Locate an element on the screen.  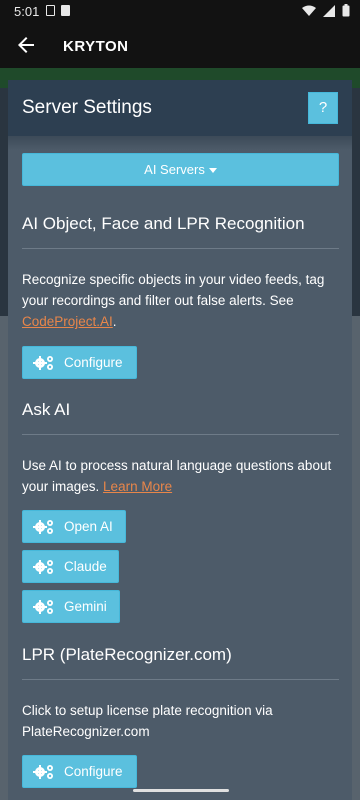
notification-icons is located at coordinates (58, 10).